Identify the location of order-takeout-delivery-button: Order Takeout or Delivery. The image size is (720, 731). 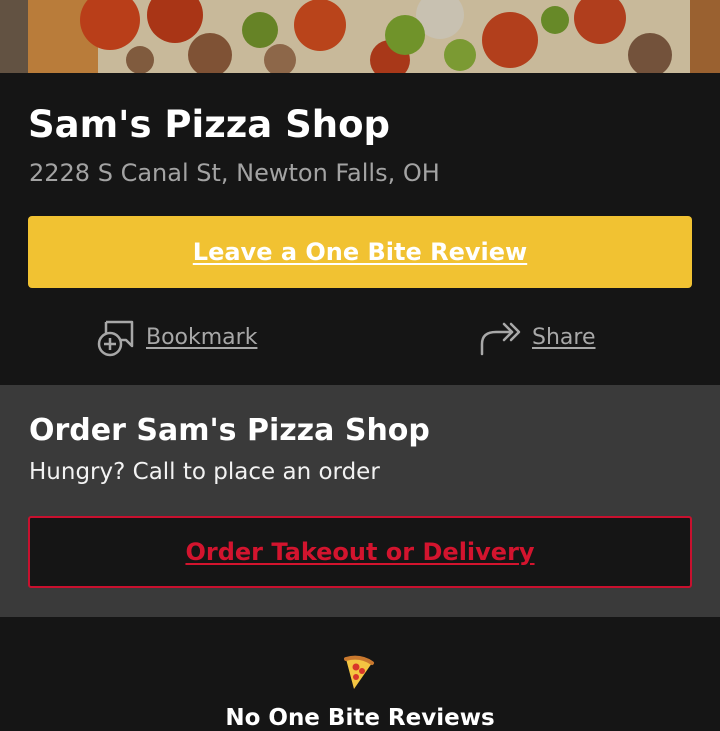
(360, 552).